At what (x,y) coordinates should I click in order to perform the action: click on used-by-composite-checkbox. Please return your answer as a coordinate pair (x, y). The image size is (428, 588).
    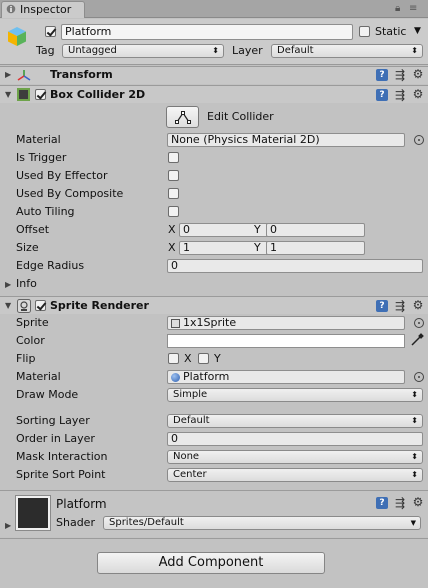
    Looking at the image, I should click on (173, 193).